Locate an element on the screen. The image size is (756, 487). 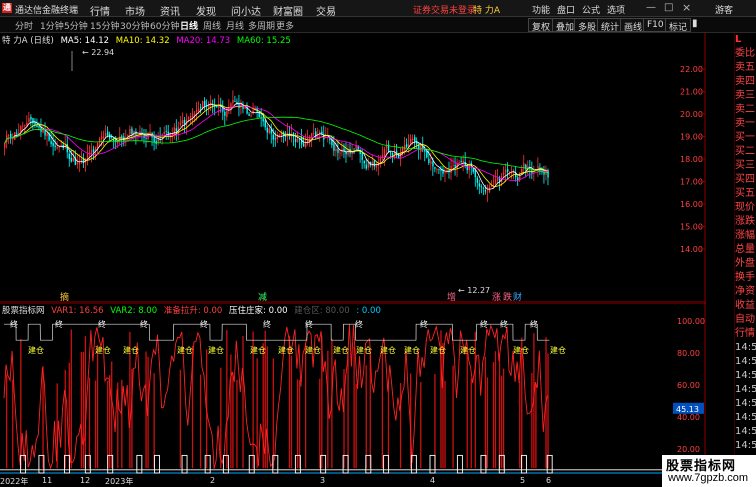
side-auto-item: 自动 is located at coordinates (745, 320).